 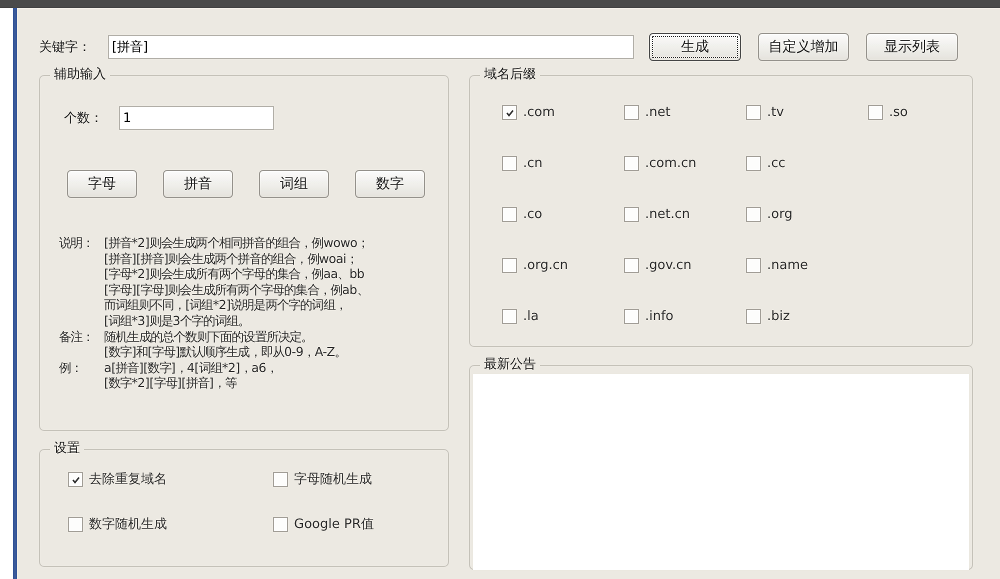 I want to click on insert-button: 字母, so click(x=102, y=184).